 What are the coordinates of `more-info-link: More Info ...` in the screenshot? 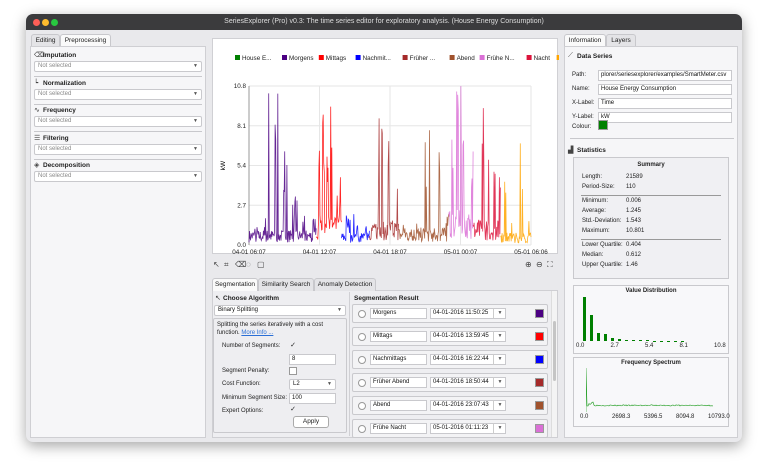 It's located at (257, 333).